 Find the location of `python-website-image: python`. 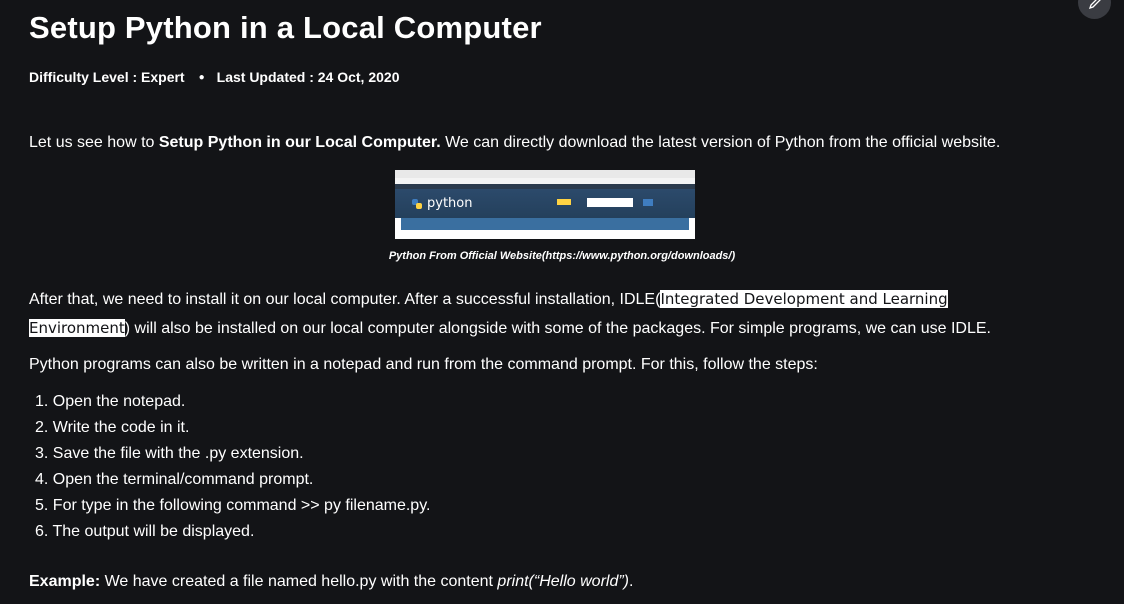

python-website-image: python is located at coordinates (545, 204).